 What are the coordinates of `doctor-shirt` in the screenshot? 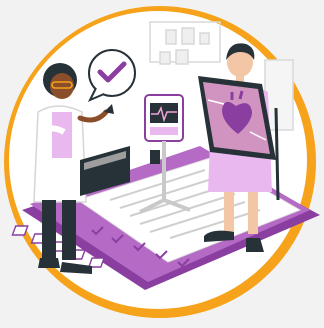 It's located at (62, 135).